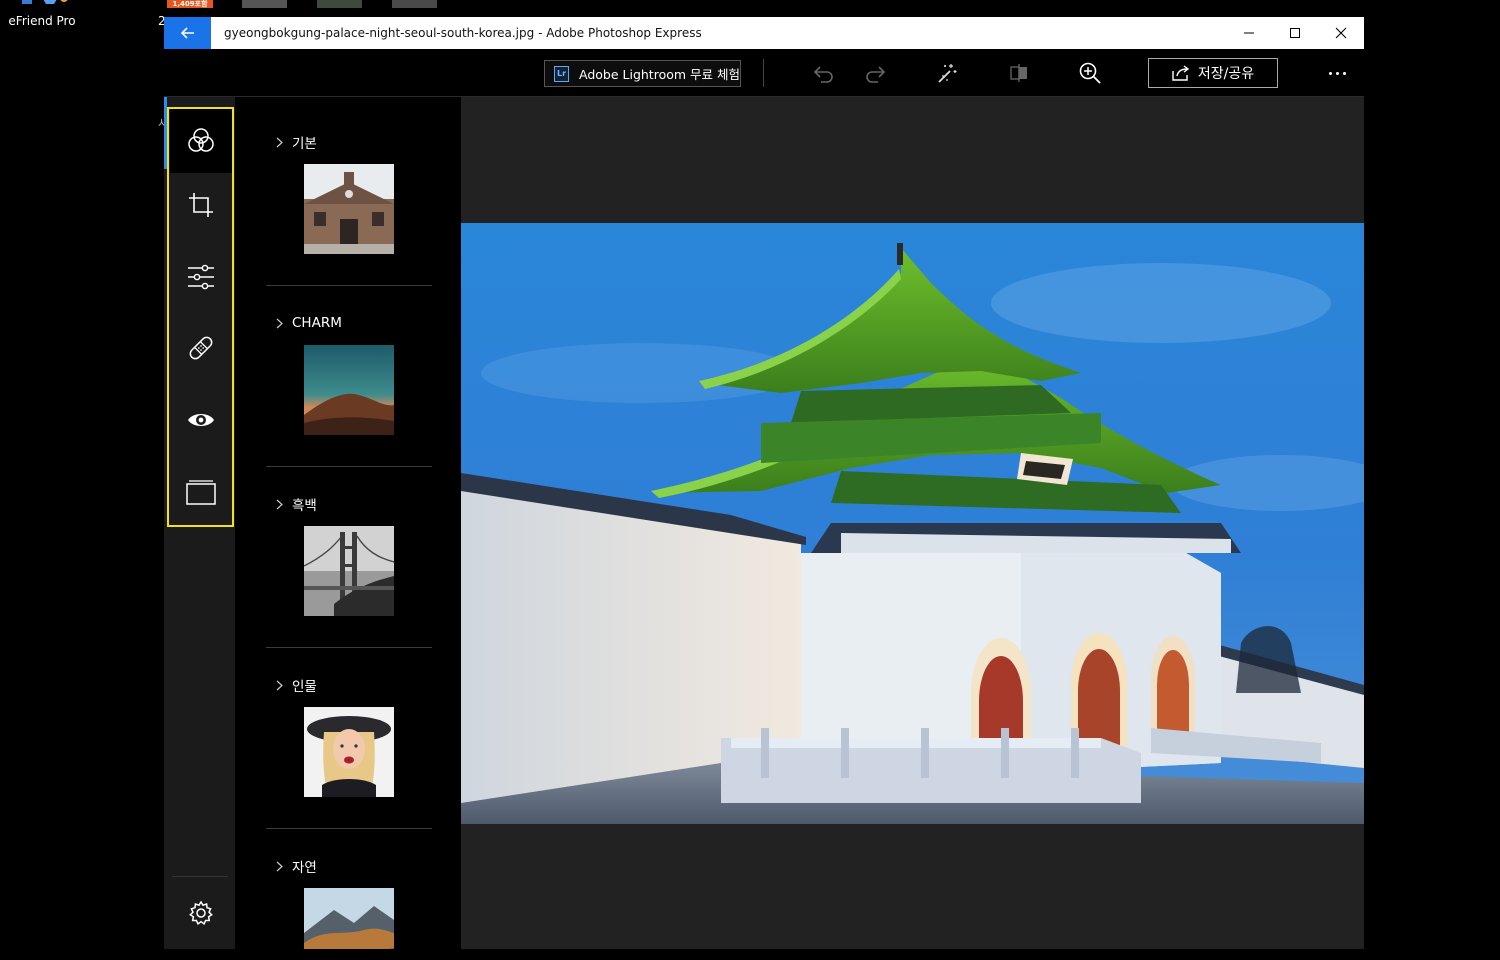 The height and width of the screenshot is (960, 1500). I want to click on editor-toolbar: Lr Adobe Lightroom 무료 체험 저장/공유, so click(764, 73).